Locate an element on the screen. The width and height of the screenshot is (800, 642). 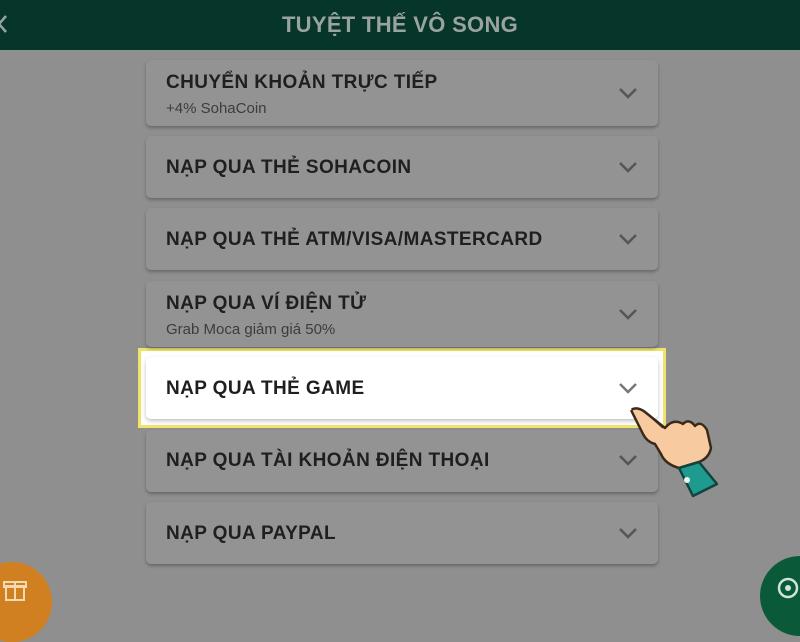
payment-item-game-card: NẠP QUA THẺ GAME is located at coordinates (402, 388).